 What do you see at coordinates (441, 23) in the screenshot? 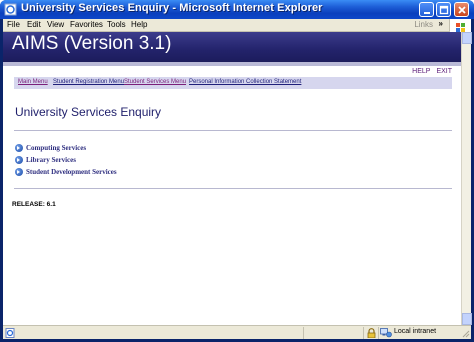
I see `links-chevron: »` at bounding box center [441, 23].